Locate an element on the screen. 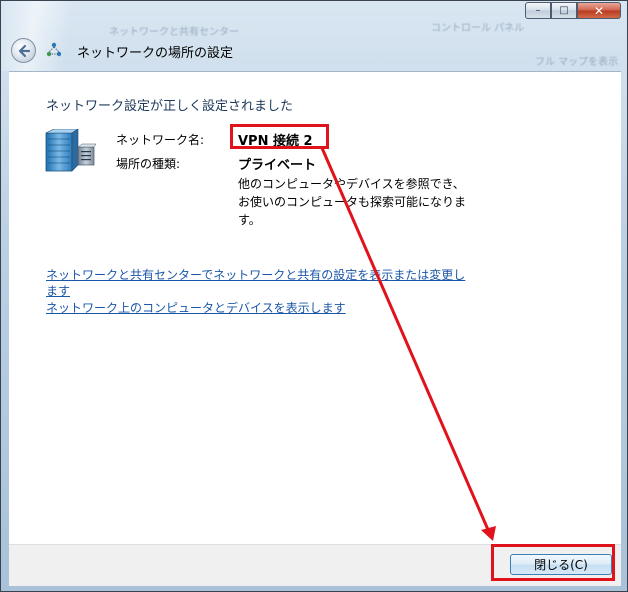  sharing-center-link: ネットワークと共有センターでネットワークと共有の設定を表示または変更し ます is located at coordinates (255, 283).